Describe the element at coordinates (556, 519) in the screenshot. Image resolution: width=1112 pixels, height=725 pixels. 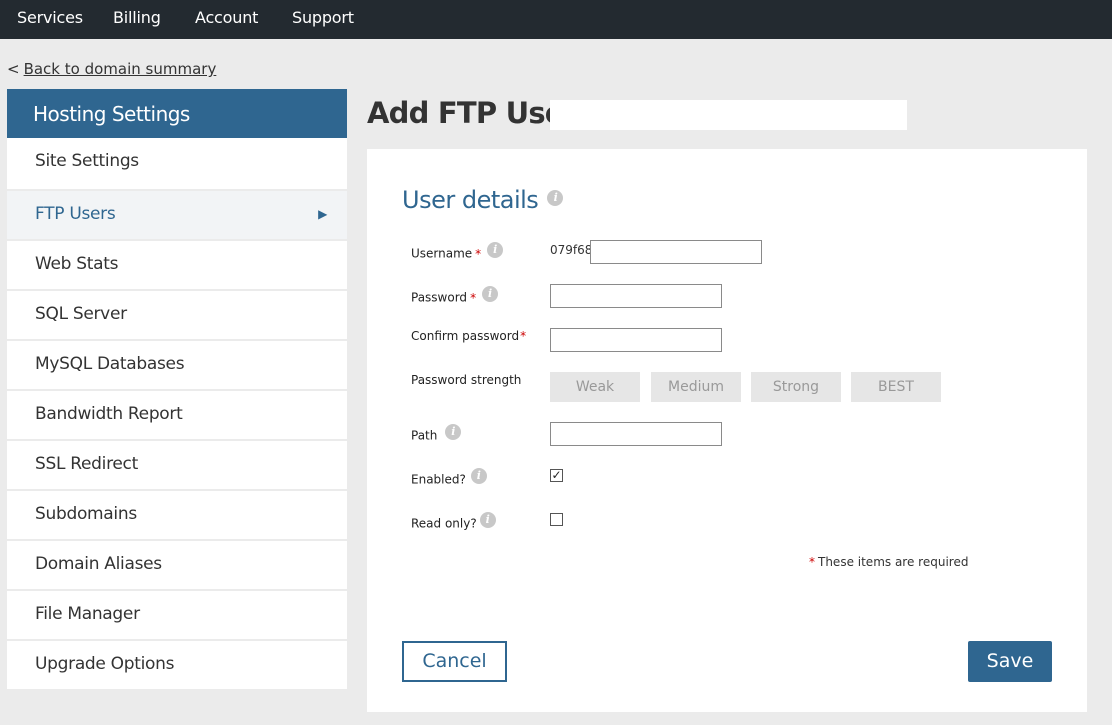
I see `read-only-checkbox` at that location.